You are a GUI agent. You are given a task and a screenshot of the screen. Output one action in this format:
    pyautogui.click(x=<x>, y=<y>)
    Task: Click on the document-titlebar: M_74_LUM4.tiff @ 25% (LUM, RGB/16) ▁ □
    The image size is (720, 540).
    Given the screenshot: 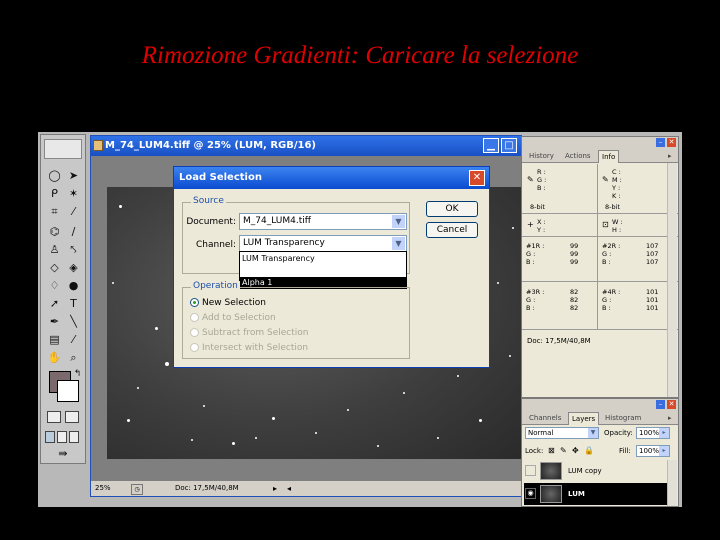 What is the action you would take?
    pyautogui.click(x=306, y=146)
    